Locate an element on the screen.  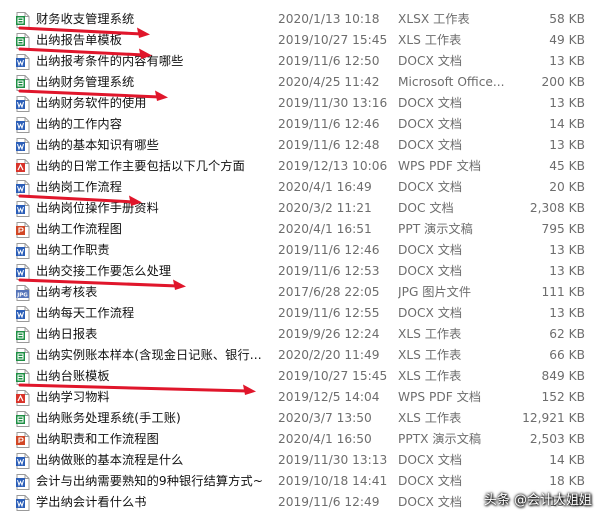
file-row: 出纳岗位操作手册资料 2020/3/2 11:21 DOC 文档 2,308 KB is located at coordinates (301, 208).